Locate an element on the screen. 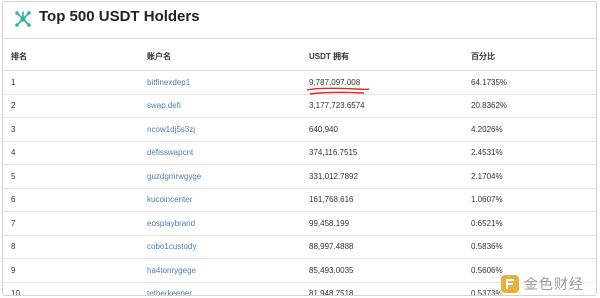 This screenshot has width=600, height=298. rank-cell: 9 is located at coordinates (72, 270).